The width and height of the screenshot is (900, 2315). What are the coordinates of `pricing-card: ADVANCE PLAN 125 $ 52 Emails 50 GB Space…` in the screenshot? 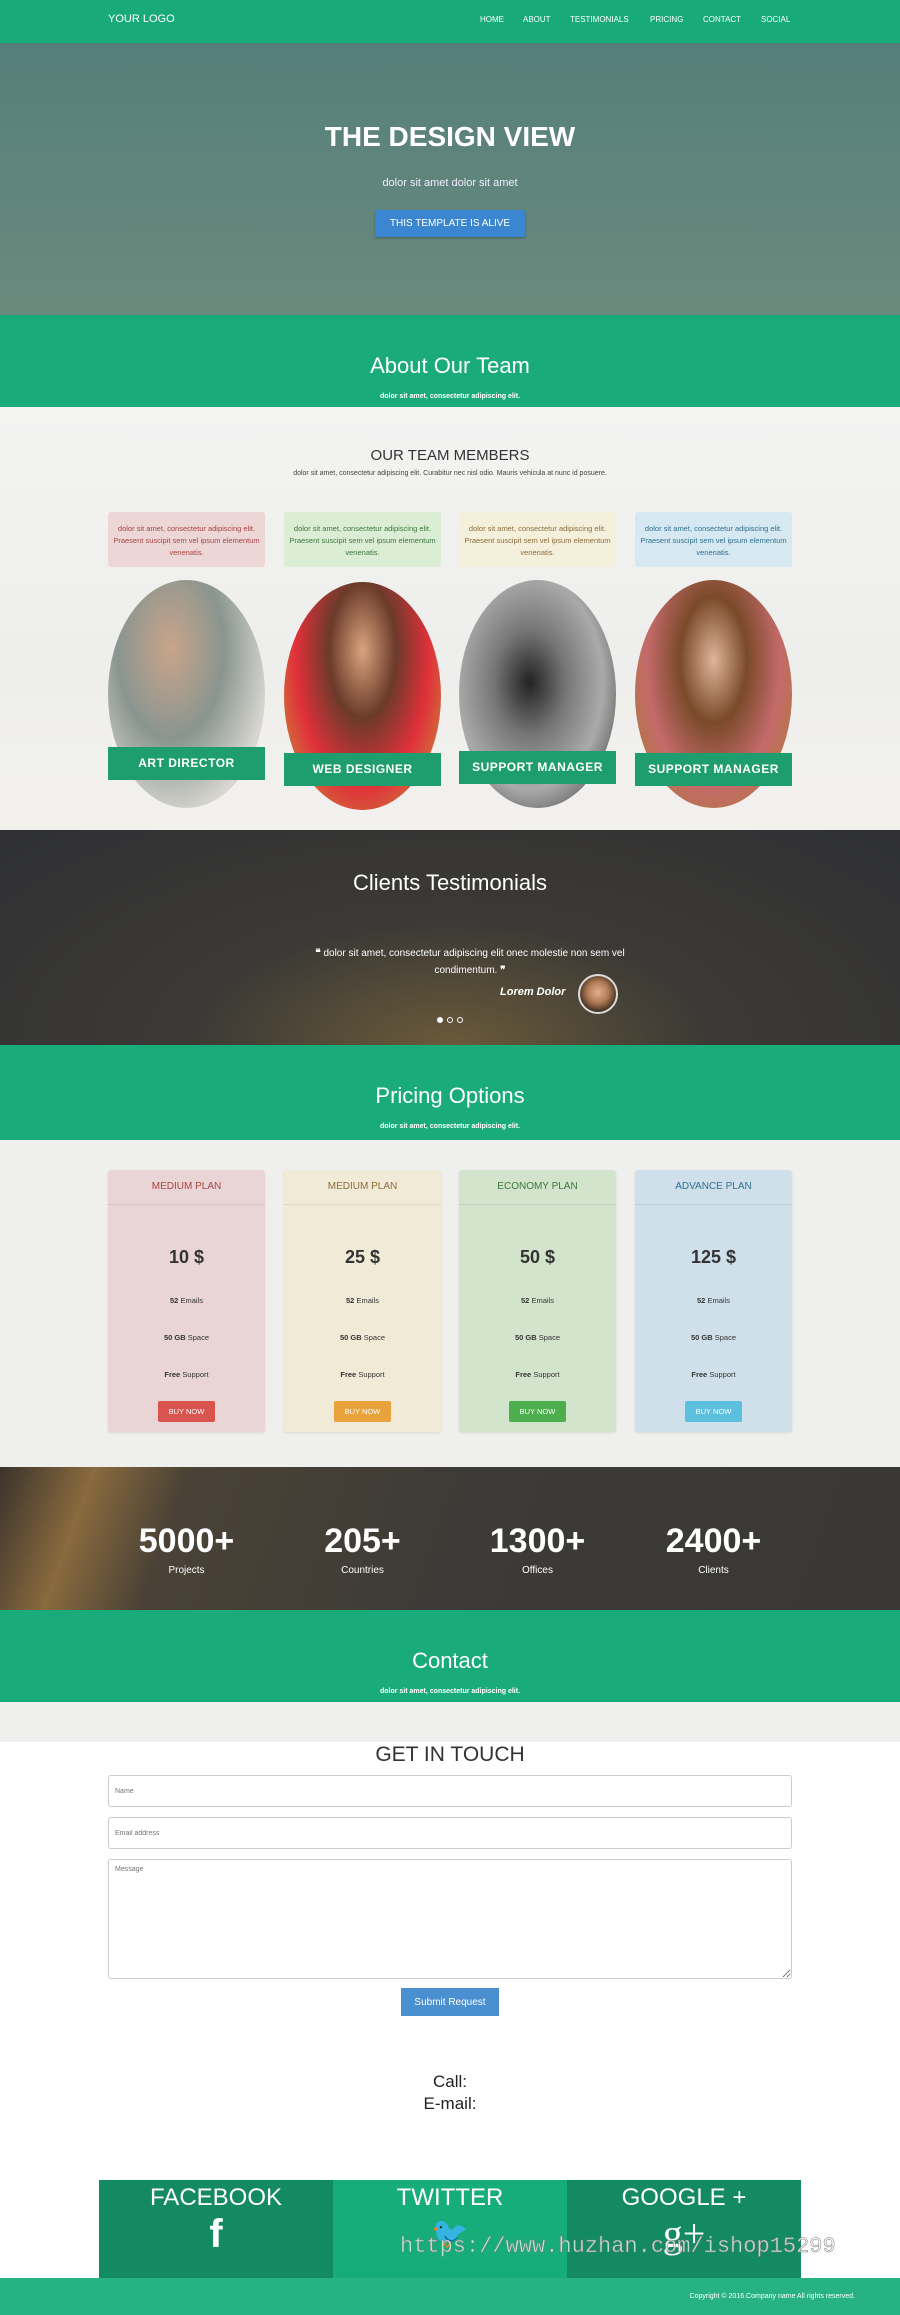 It's located at (713, 1301).